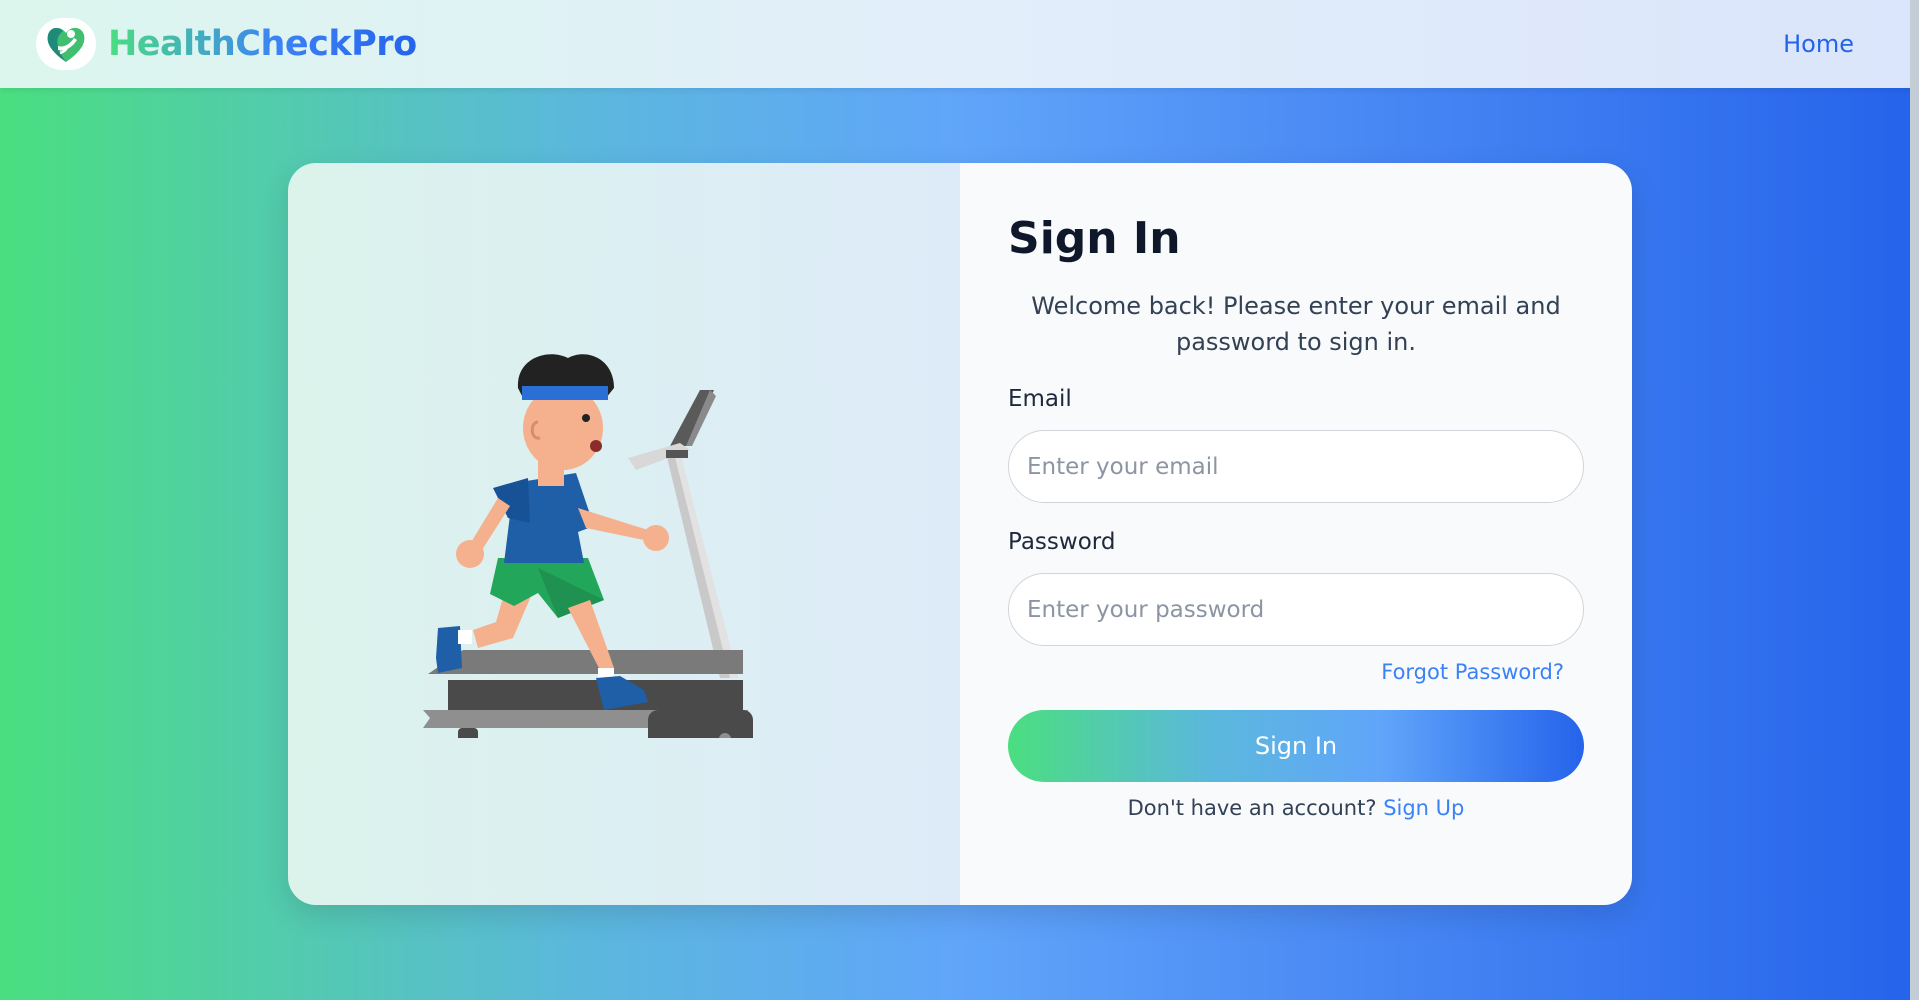  I want to click on forgot-password-link: Forgot Password?, so click(1286, 672).